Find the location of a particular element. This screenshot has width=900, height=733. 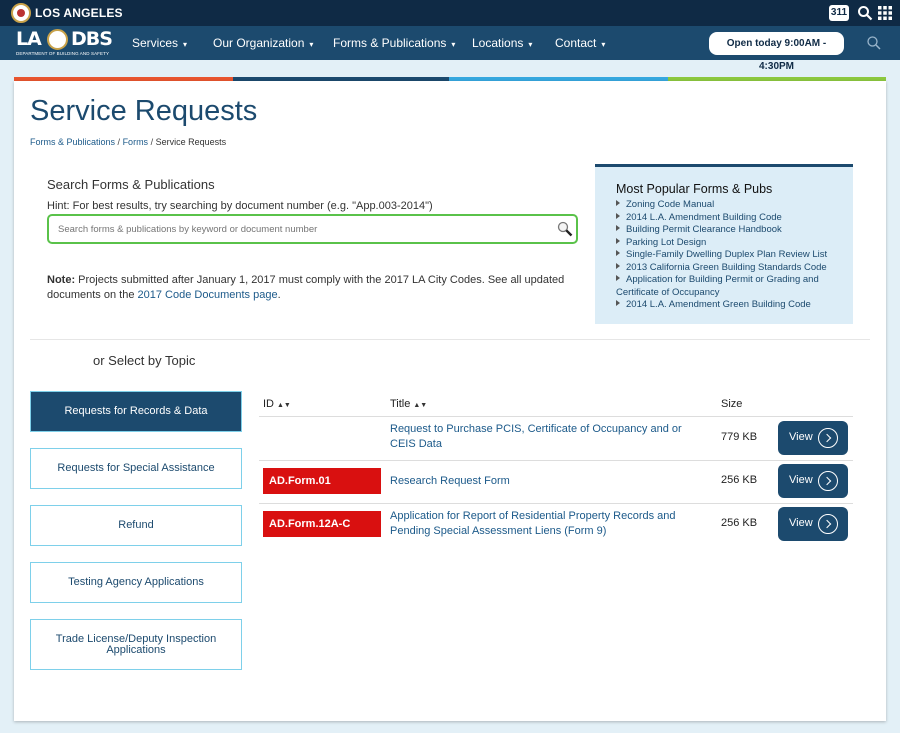

topic-testing-agency: Testing Agency Applications is located at coordinates (136, 582).